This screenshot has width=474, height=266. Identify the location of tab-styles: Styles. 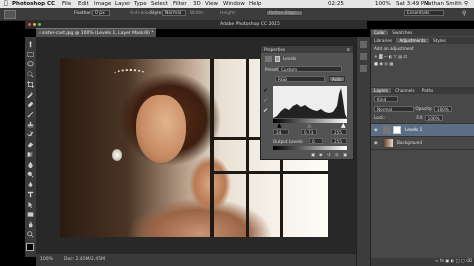
(439, 40).